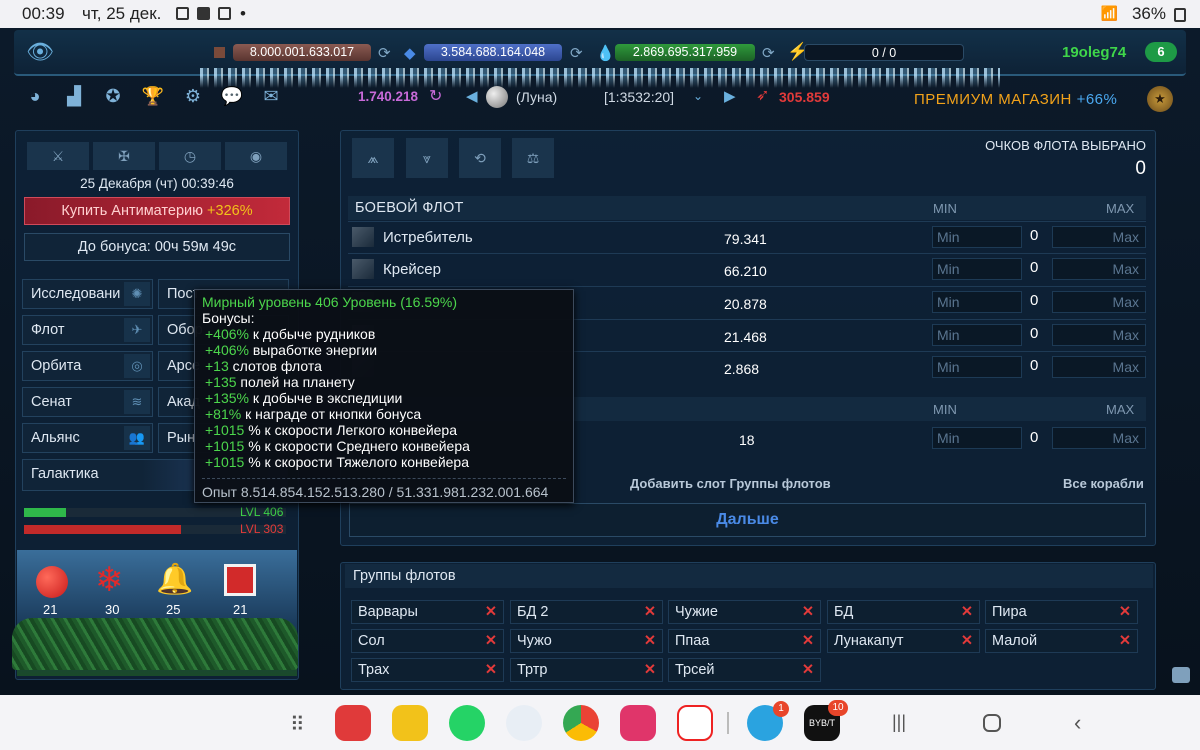 The height and width of the screenshot is (750, 1200). I want to click on fleet-group-item: БД ✕, so click(903, 612).